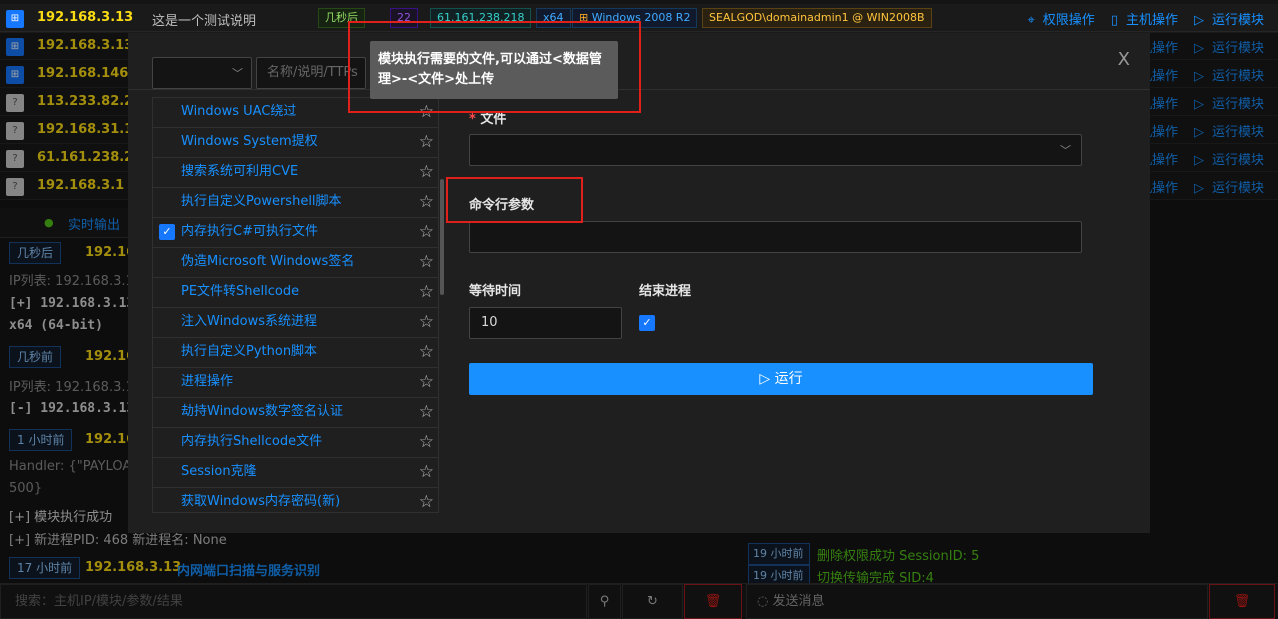 The height and width of the screenshot is (619, 1278). I want to click on module-item: 执行自定义Powershell脚本 ☆, so click(295, 203).